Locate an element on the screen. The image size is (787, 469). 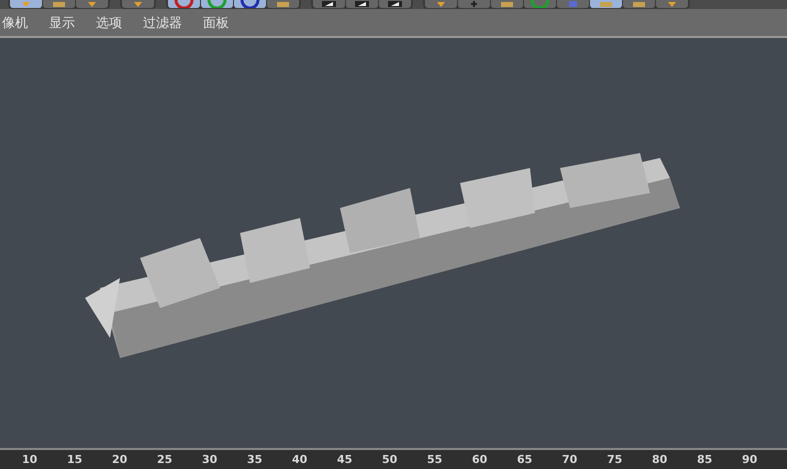
cube-icon is located at coordinates (573, 4).